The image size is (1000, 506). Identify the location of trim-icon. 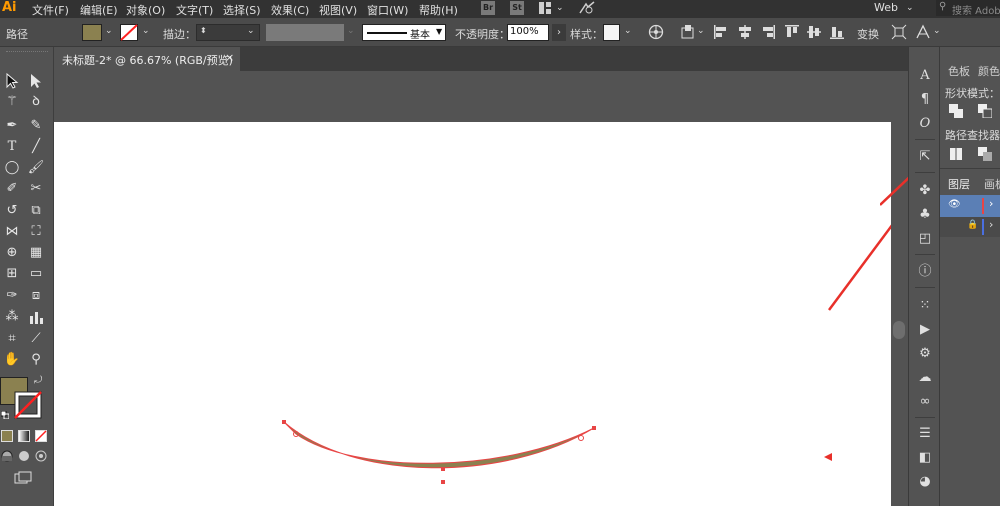
(985, 154).